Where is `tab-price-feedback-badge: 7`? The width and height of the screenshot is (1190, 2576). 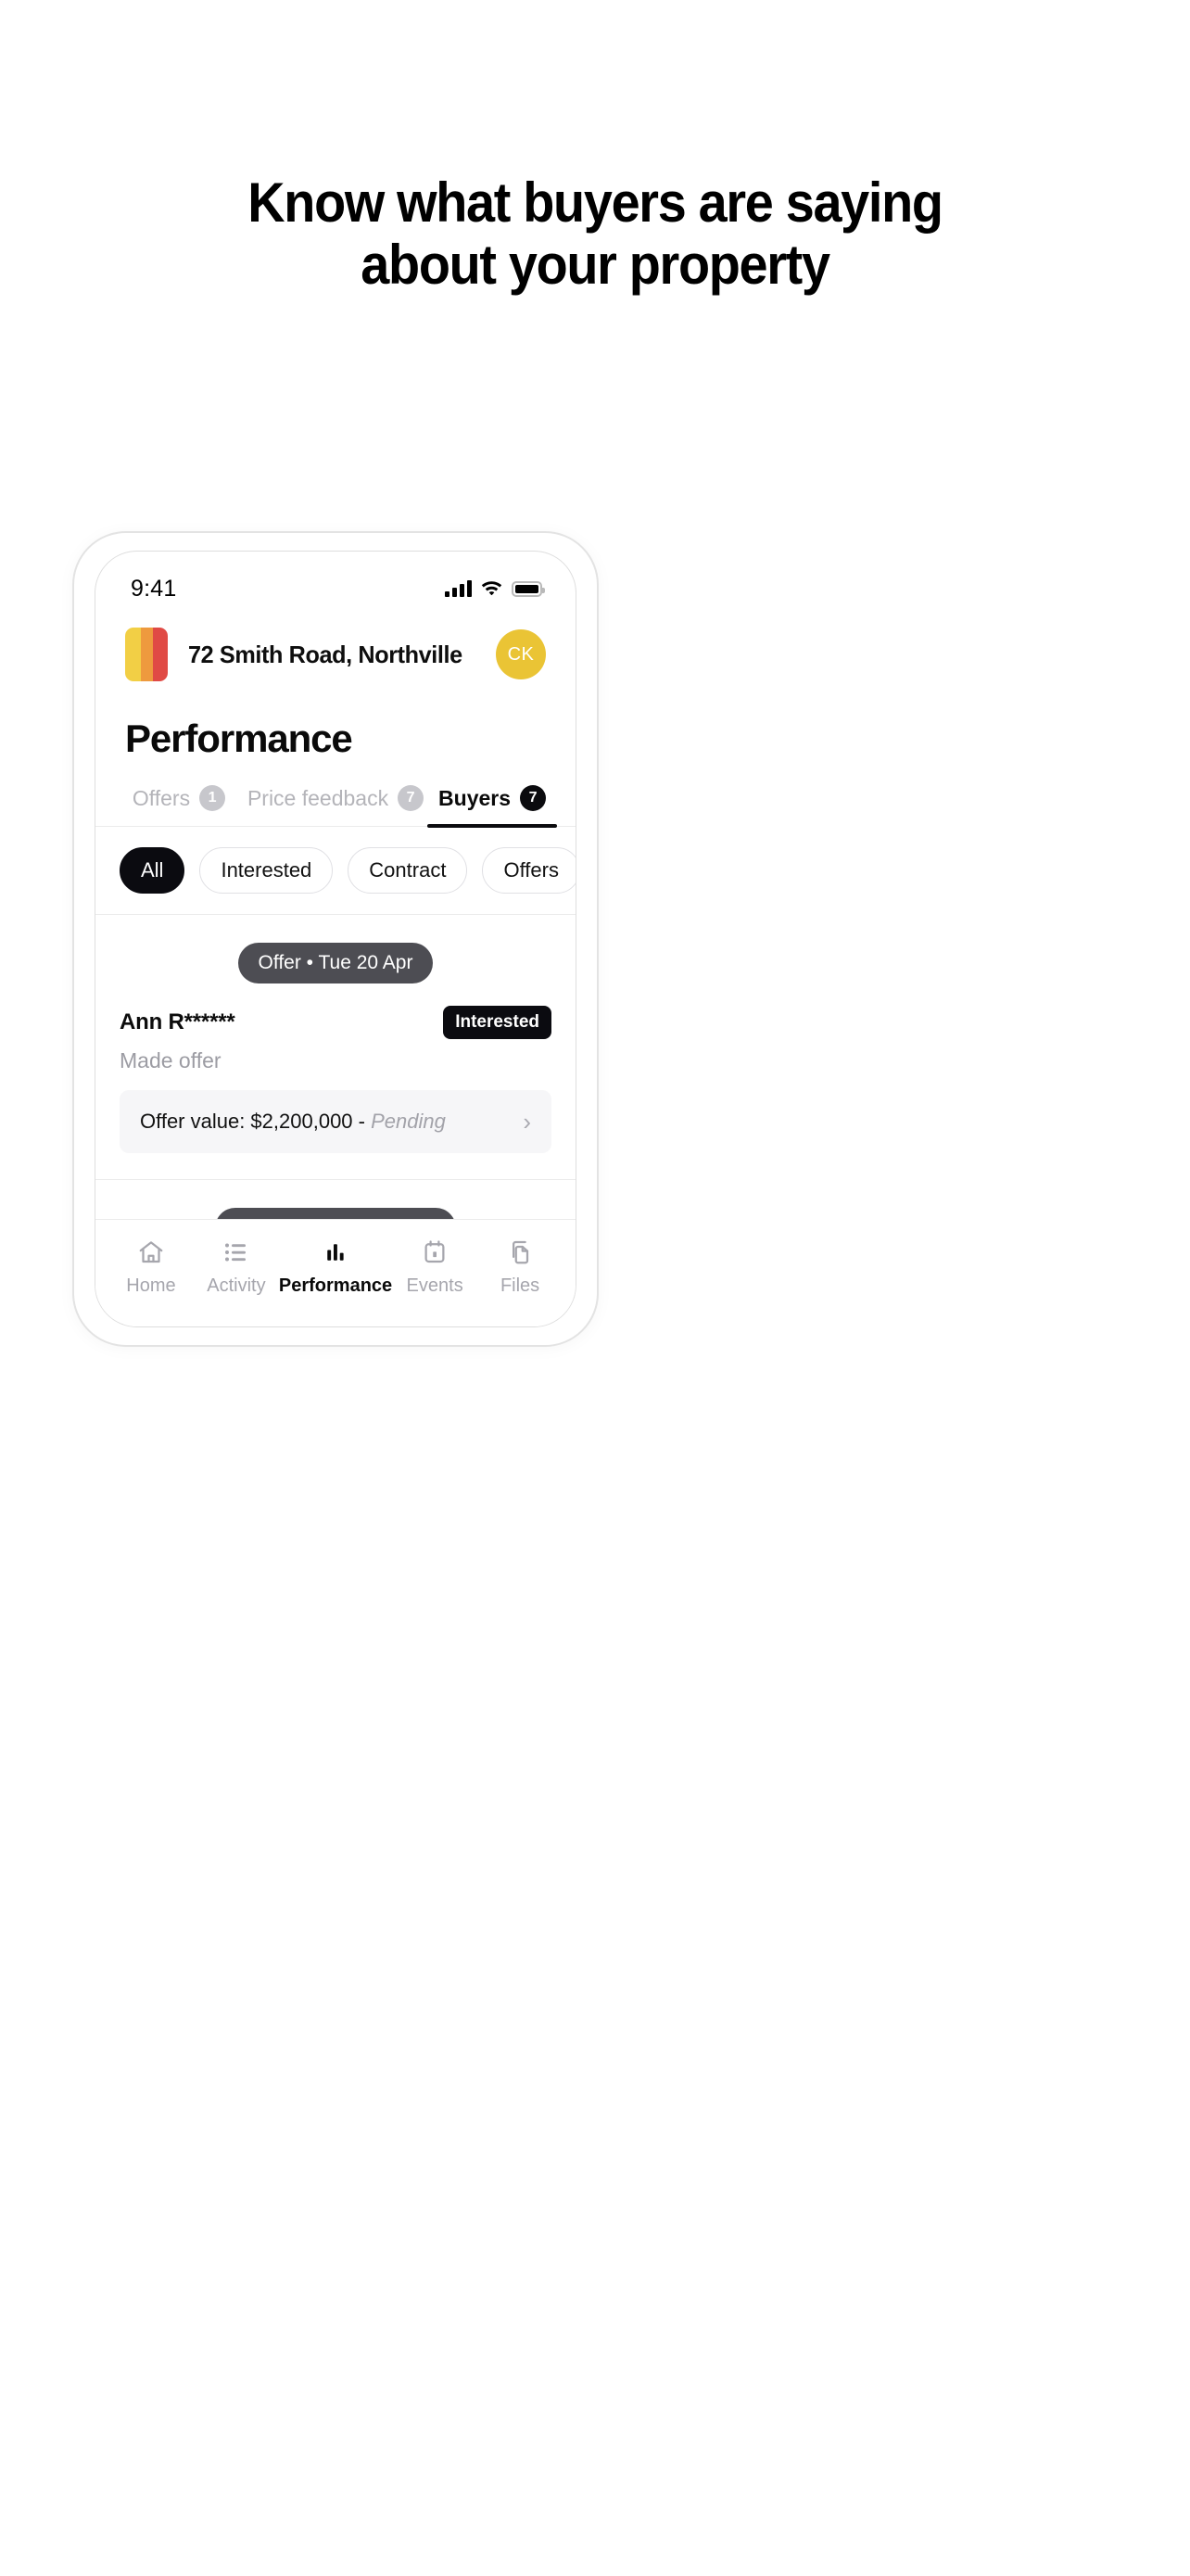
tab-price-feedback-badge: 7 is located at coordinates (411, 798).